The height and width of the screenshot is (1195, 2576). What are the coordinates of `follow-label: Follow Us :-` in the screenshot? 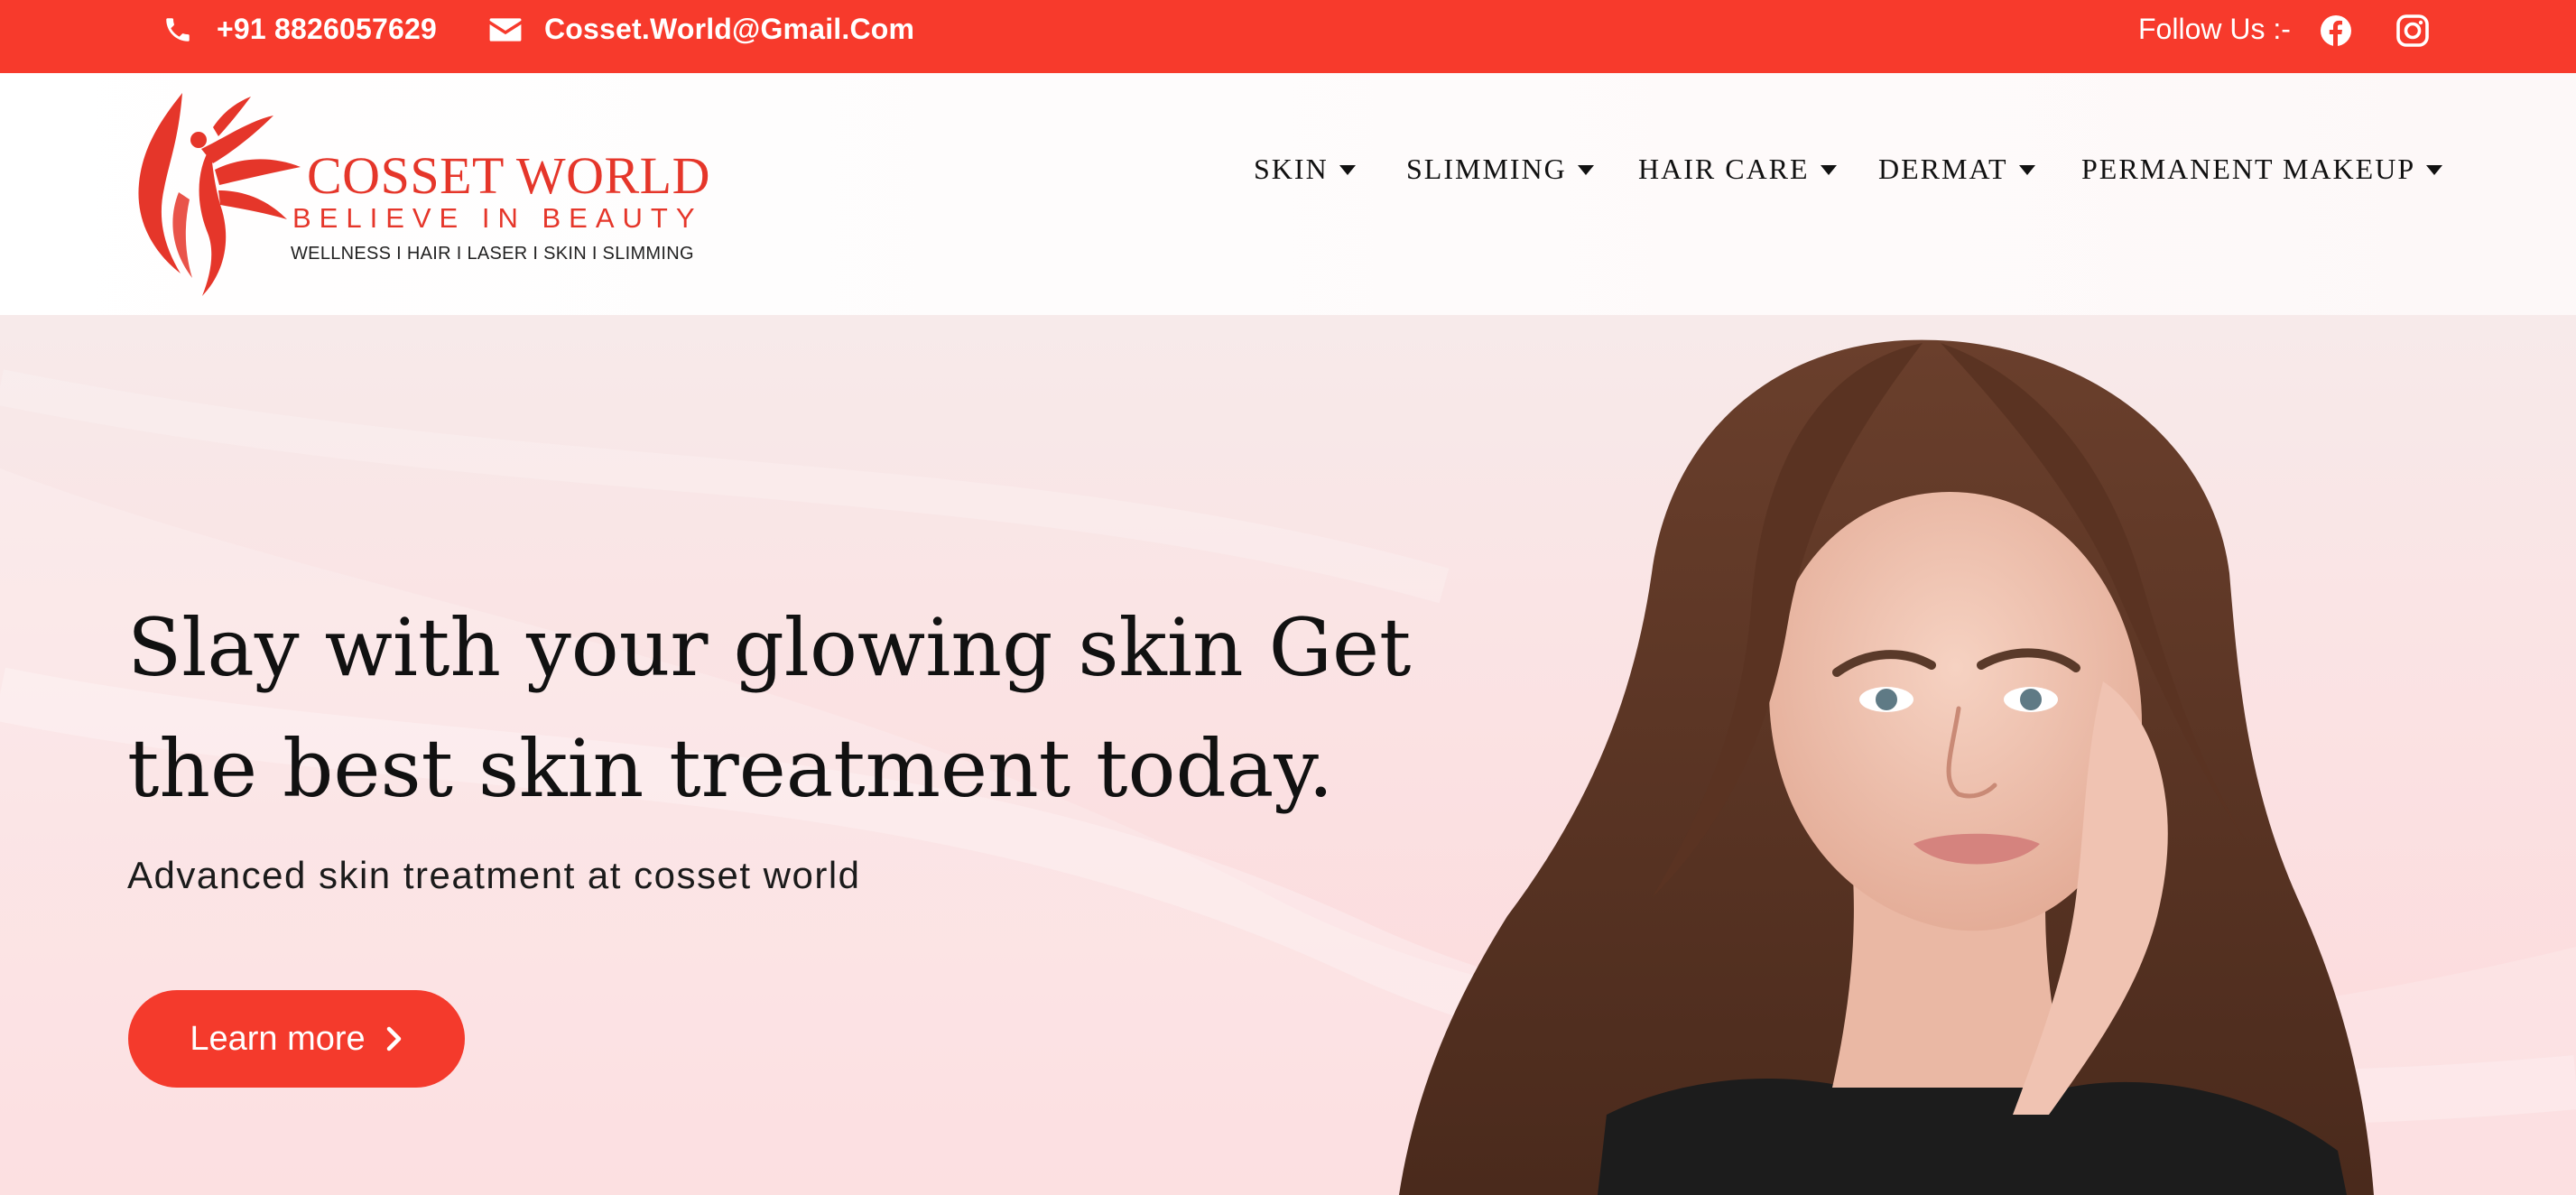 It's located at (2214, 29).